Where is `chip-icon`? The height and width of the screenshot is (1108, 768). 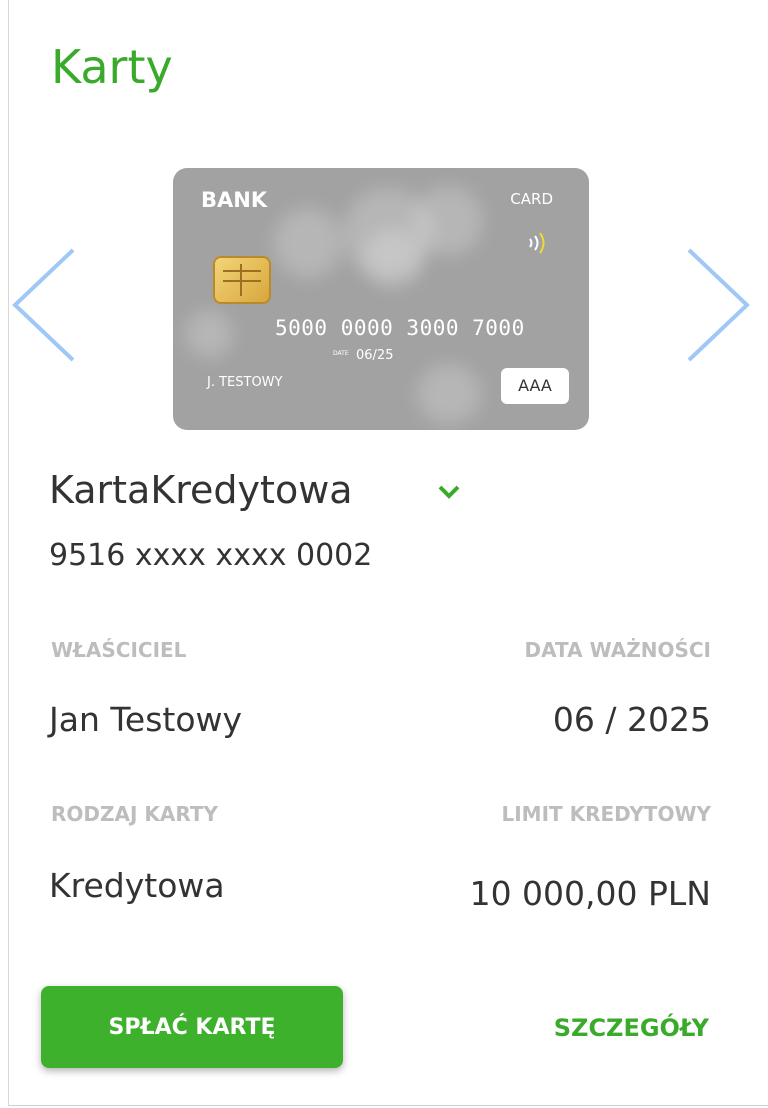
chip-icon is located at coordinates (242, 280).